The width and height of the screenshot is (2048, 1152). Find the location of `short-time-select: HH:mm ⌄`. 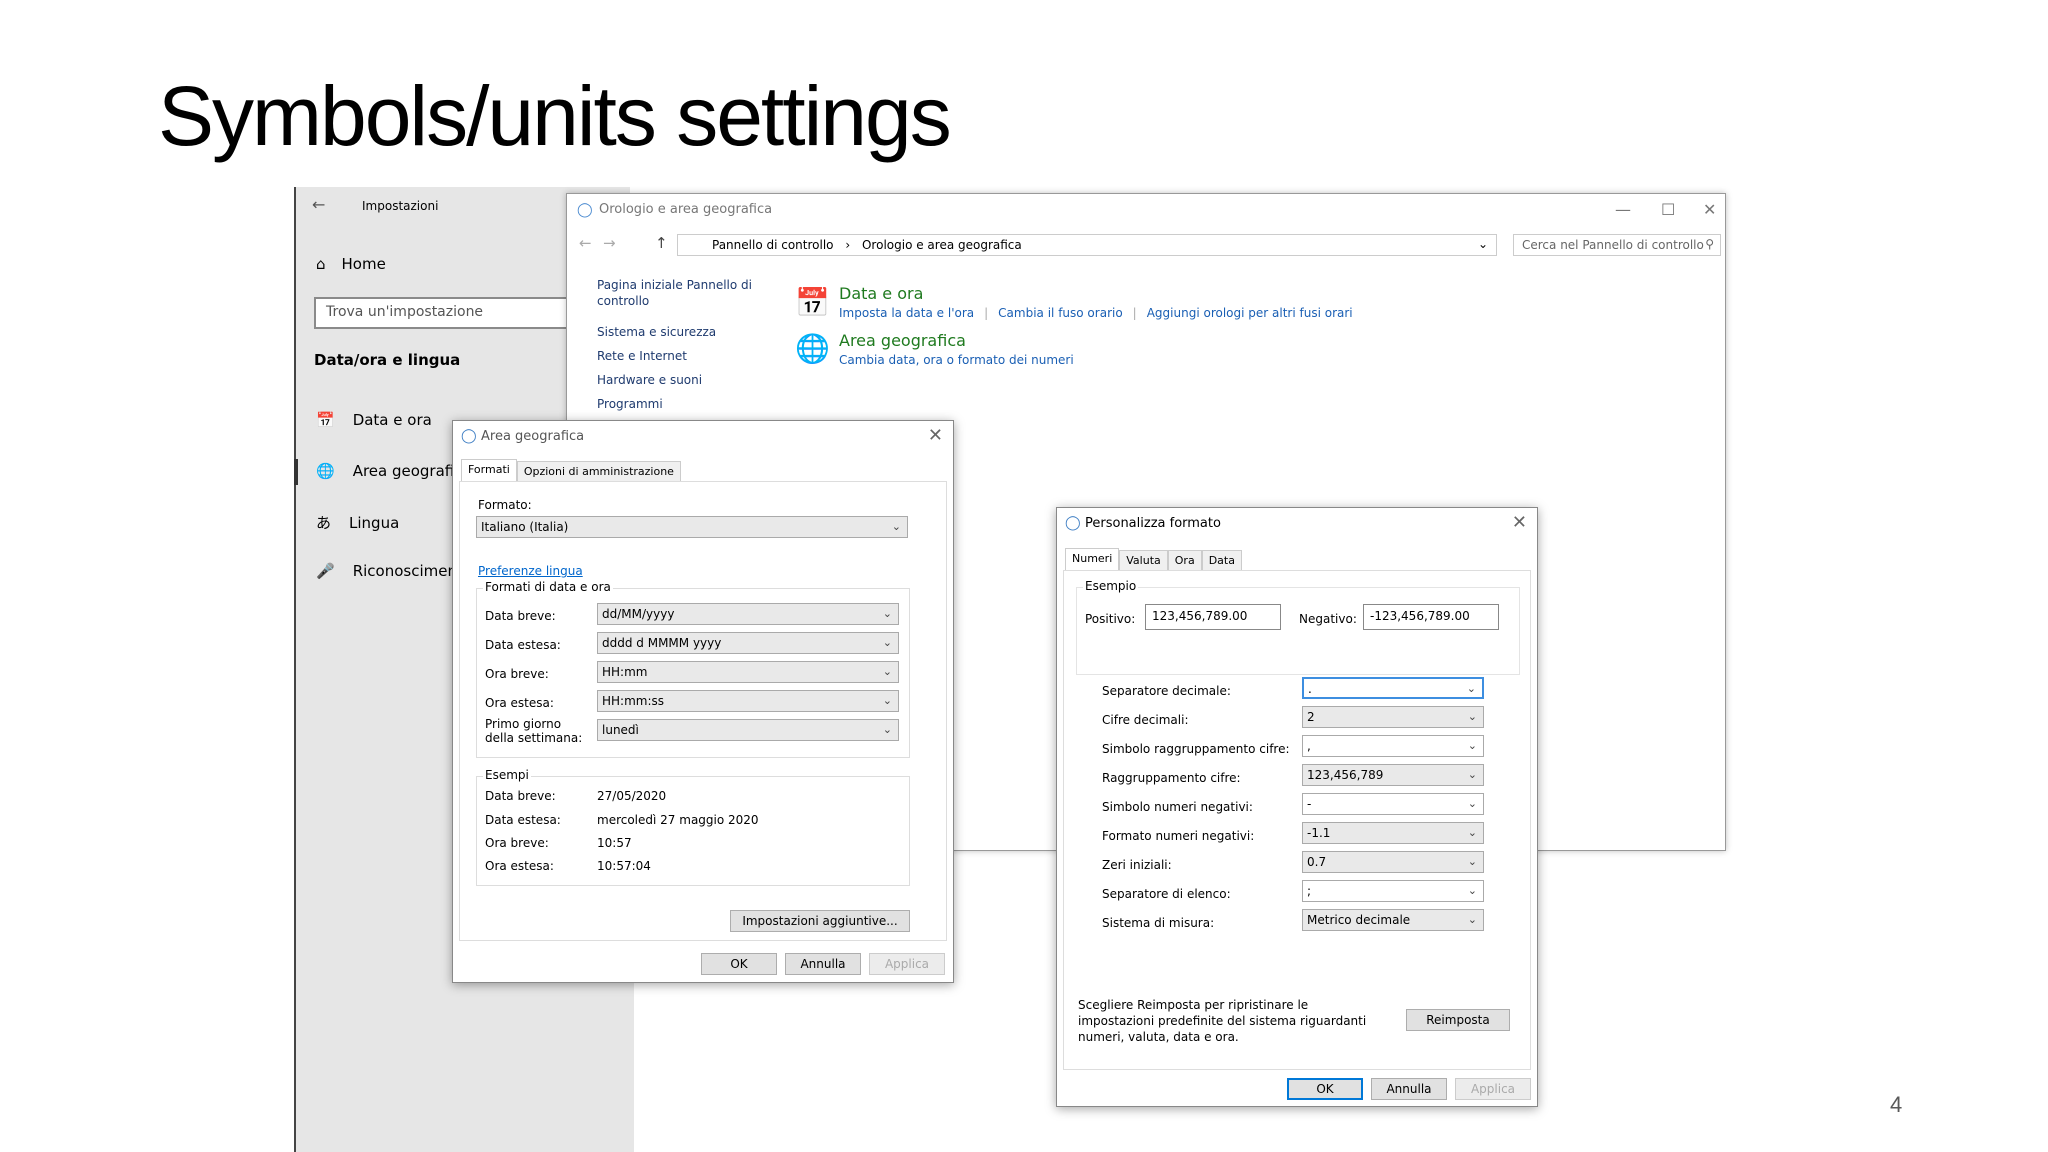

short-time-select: HH:mm ⌄ is located at coordinates (748, 672).